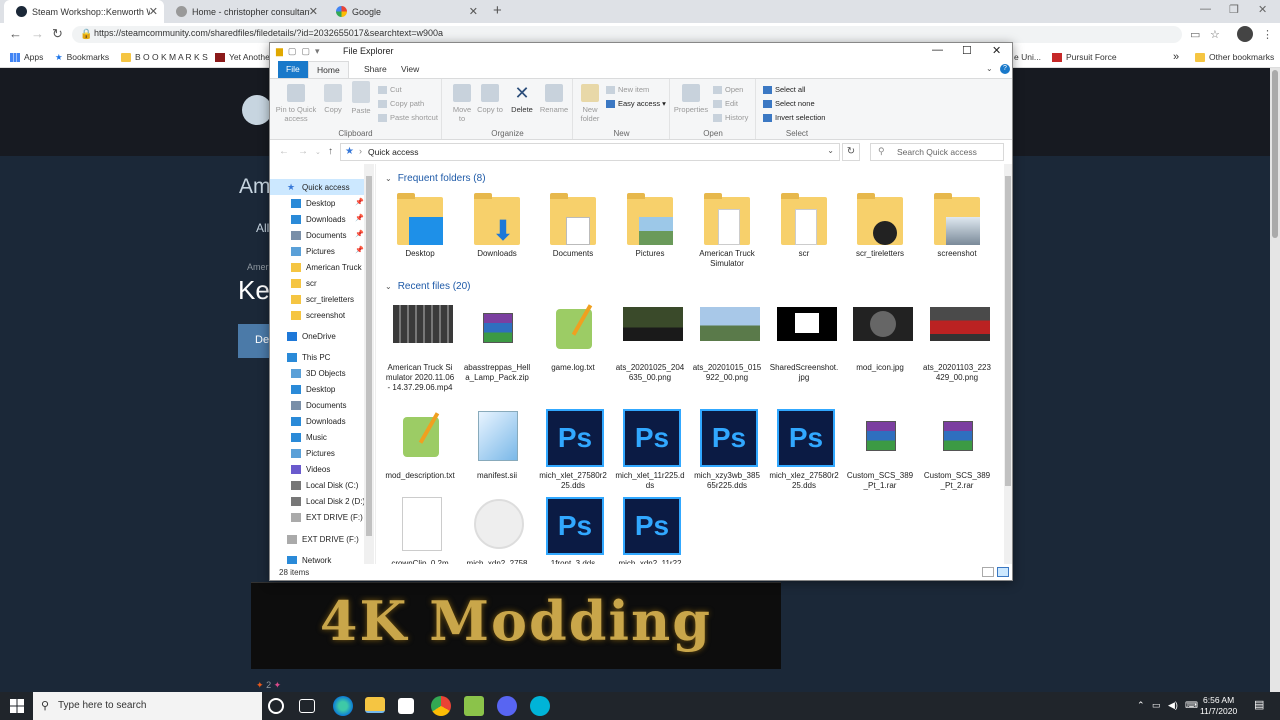  I want to click on nav-item-pictures: Pictures 📌, so click(318, 251).